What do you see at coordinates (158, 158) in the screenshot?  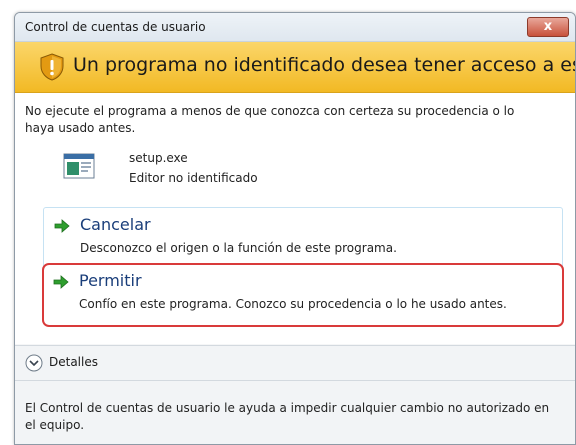 I see `program-name: setup.exe` at bounding box center [158, 158].